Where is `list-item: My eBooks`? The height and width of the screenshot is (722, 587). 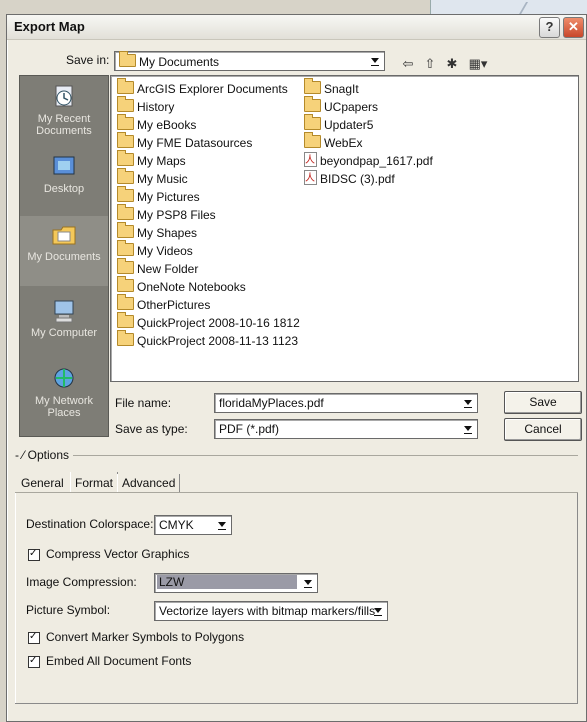
list-item: My eBooks is located at coordinates (208, 124).